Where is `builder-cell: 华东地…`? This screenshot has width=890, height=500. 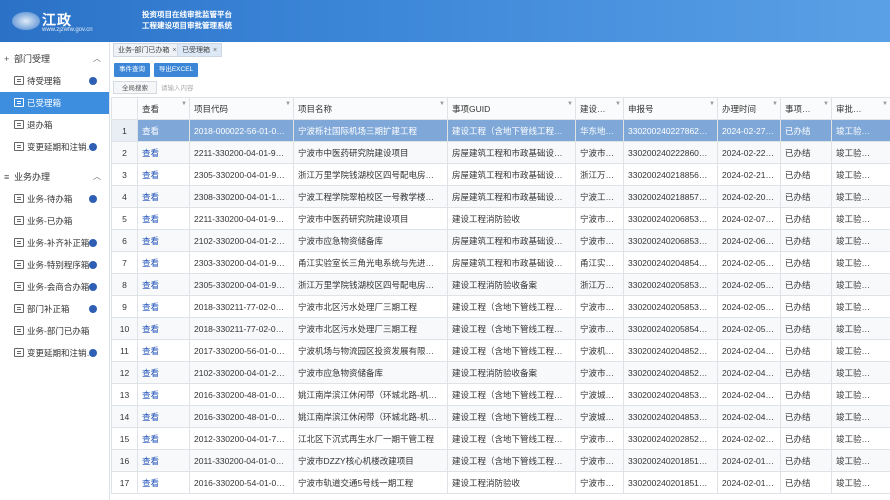
builder-cell: 华东地… is located at coordinates (599, 130).